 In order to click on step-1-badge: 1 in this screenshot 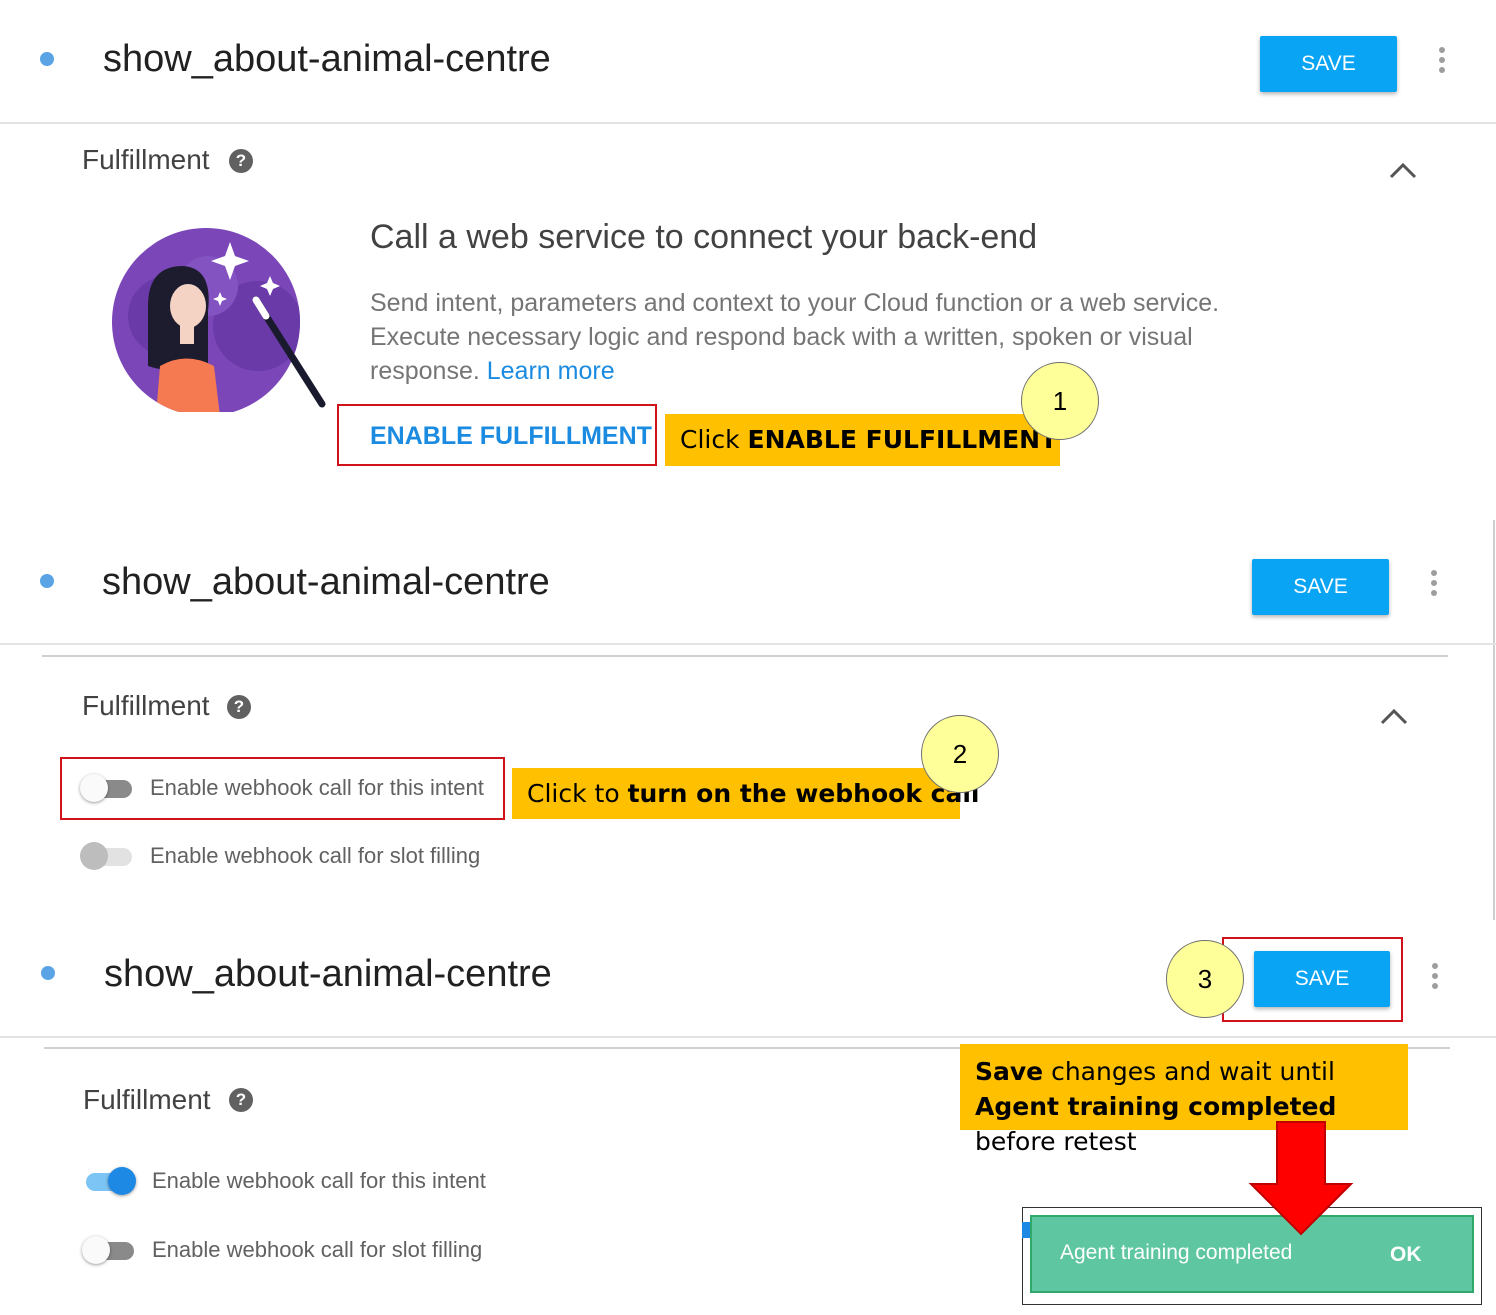, I will do `click(1060, 401)`.